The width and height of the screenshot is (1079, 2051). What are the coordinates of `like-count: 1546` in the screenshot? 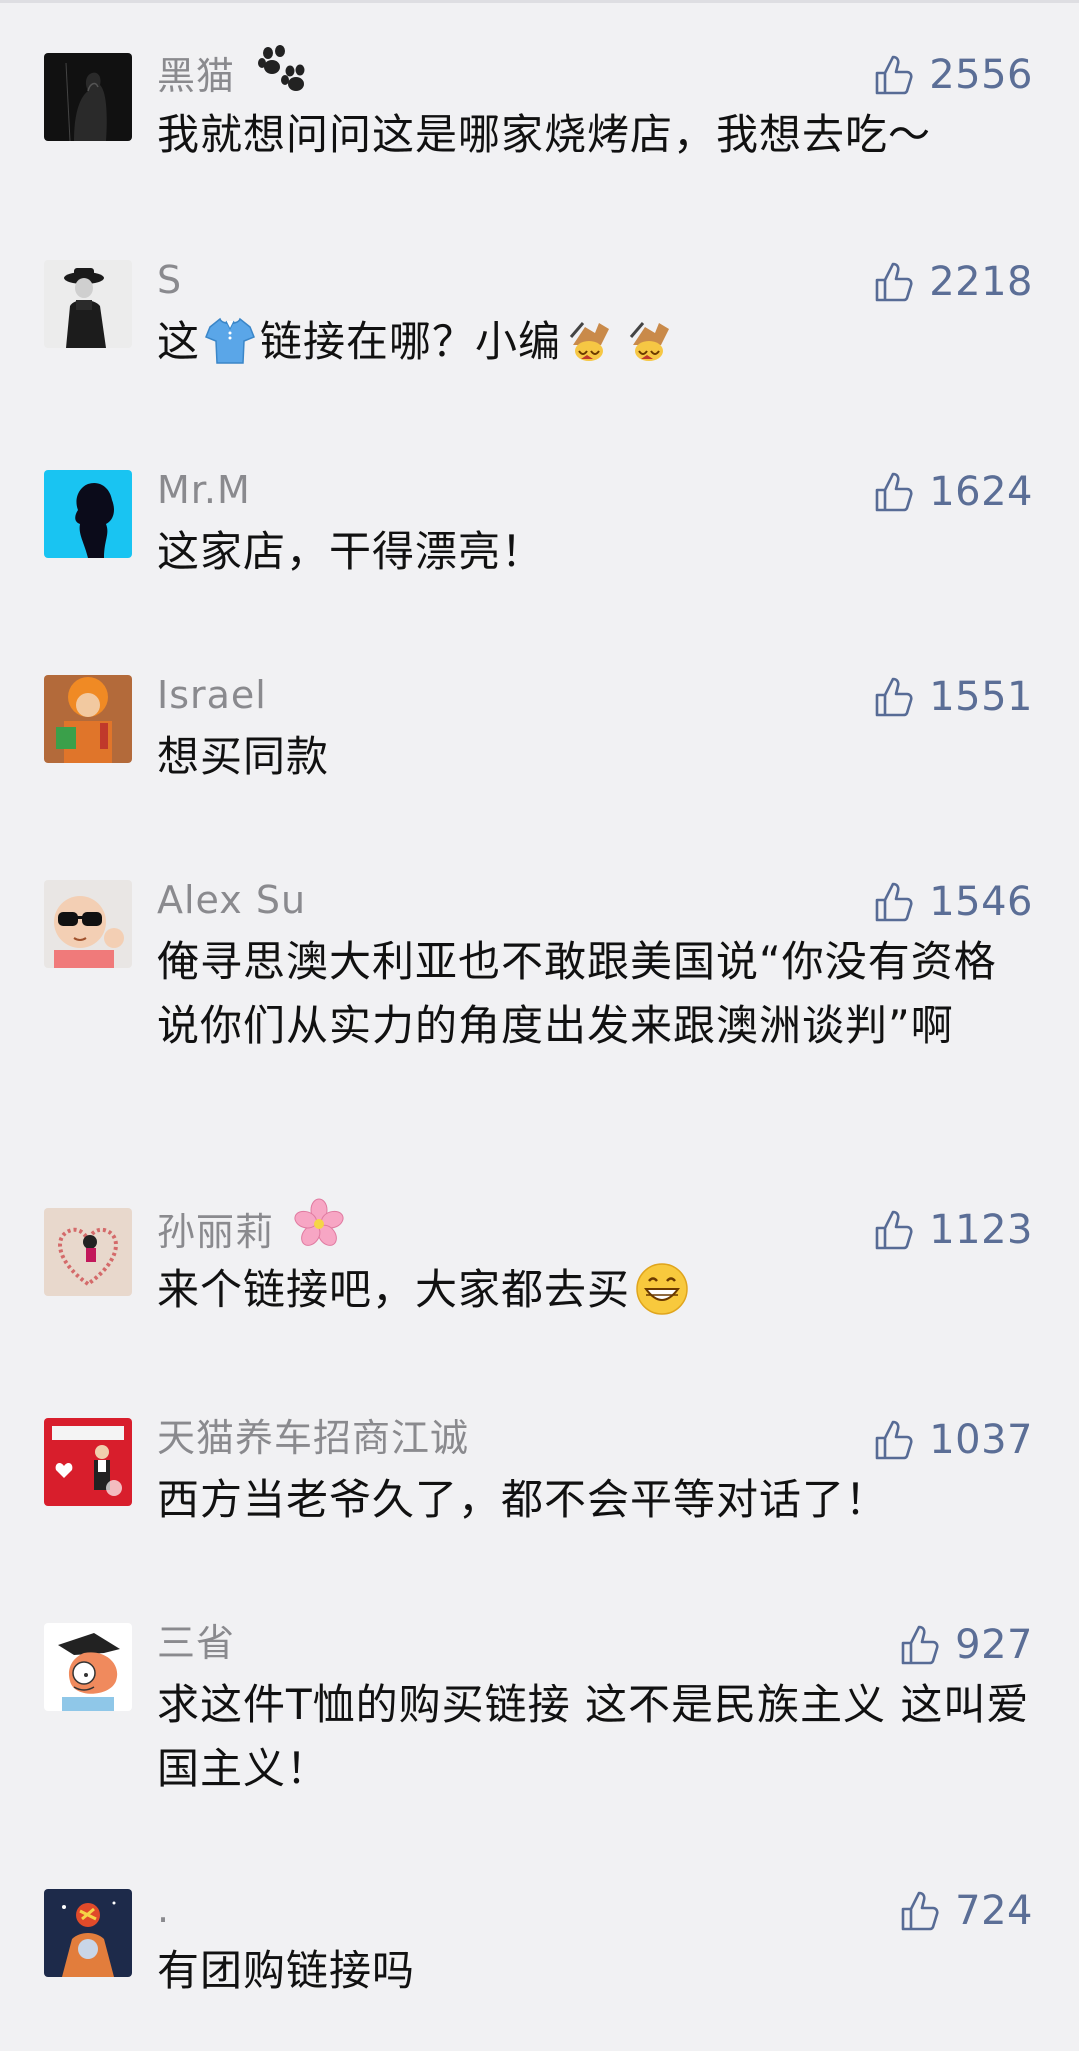 It's located at (981, 902).